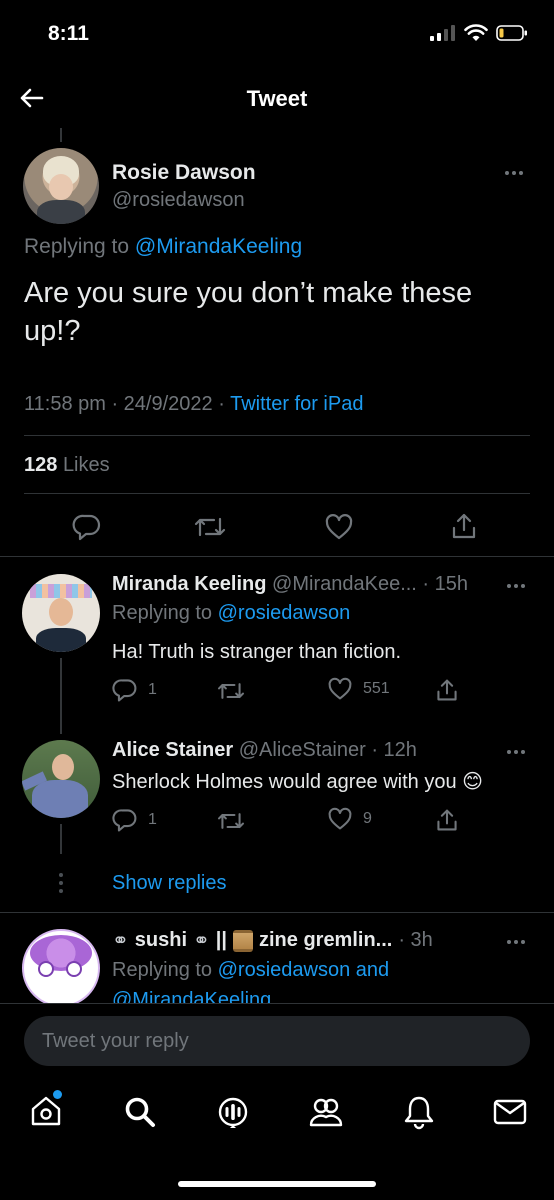 This screenshot has width=554, height=1200. Describe the element at coordinates (140, 1112) in the screenshot. I see `search-icon` at that location.